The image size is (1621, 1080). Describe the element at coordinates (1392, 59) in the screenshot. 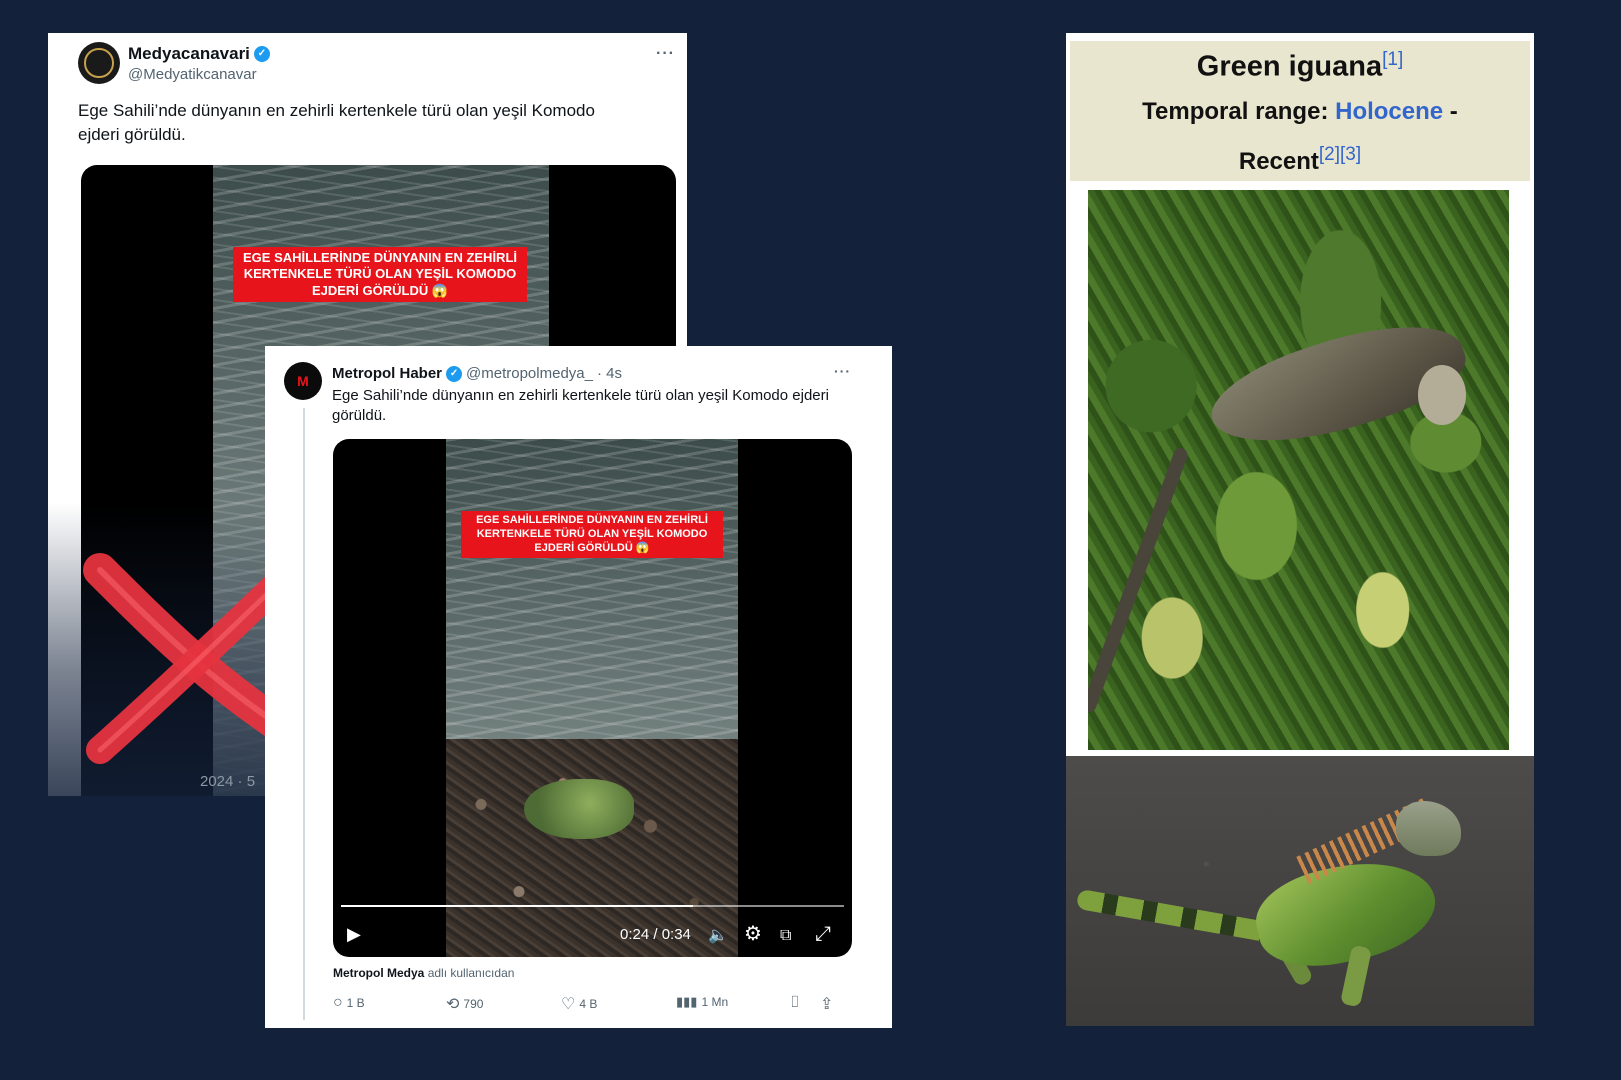

I see `title-ref: [1]` at that location.